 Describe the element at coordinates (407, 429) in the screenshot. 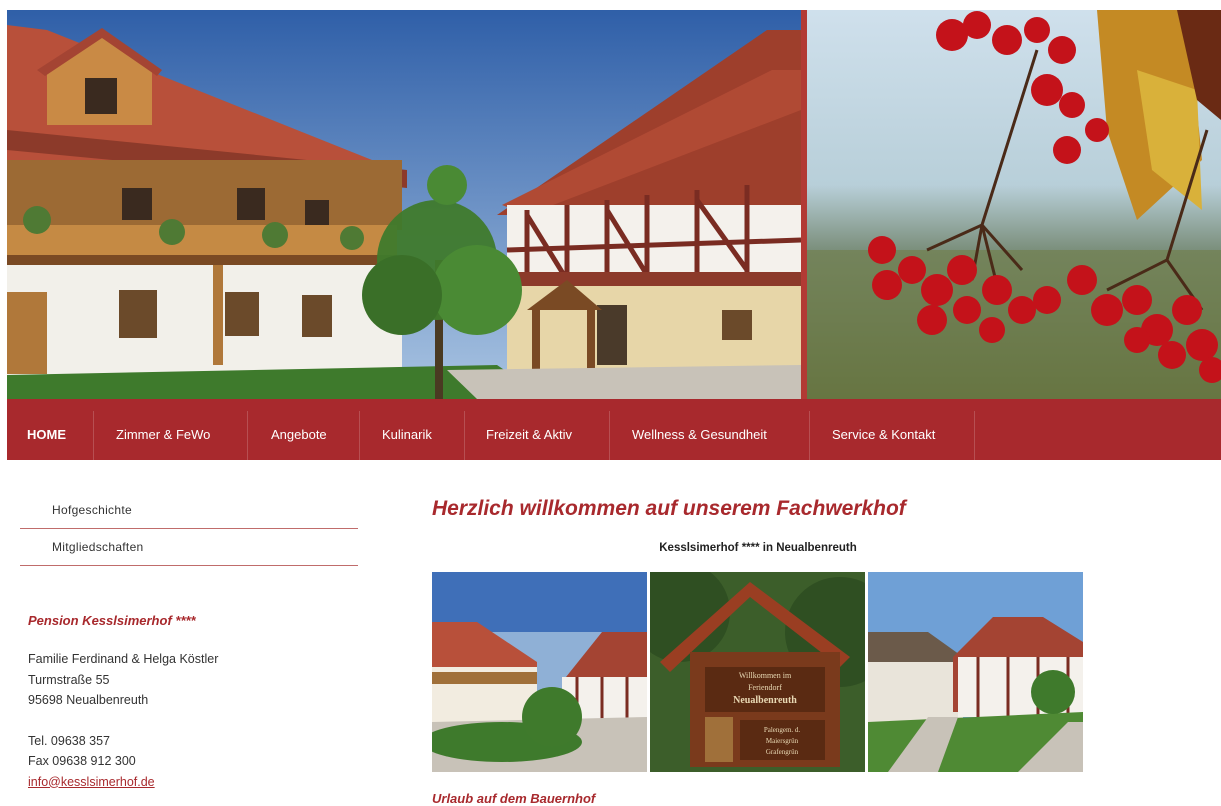

I see `nav-kulinarik: Kulinarik` at that location.